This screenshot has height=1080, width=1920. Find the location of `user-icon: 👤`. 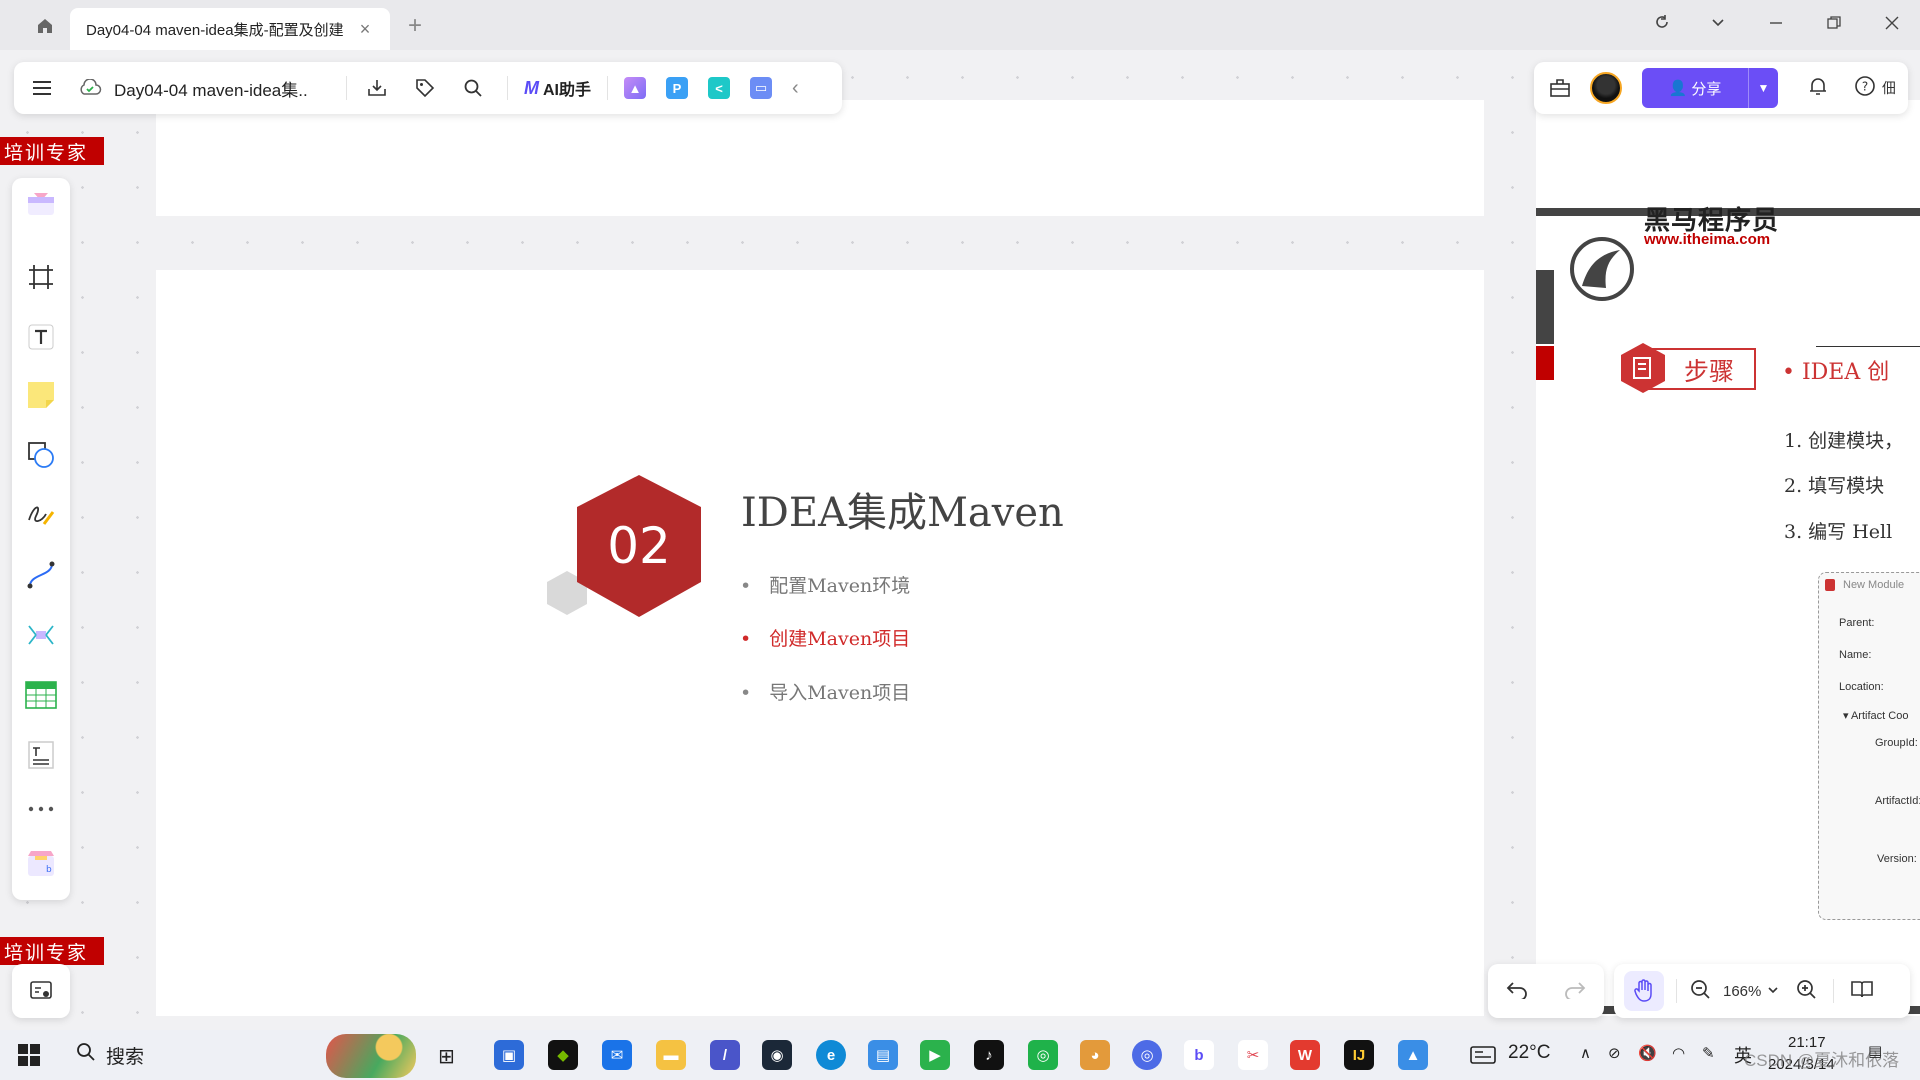

user-icon: 👤 is located at coordinates (1678, 88).